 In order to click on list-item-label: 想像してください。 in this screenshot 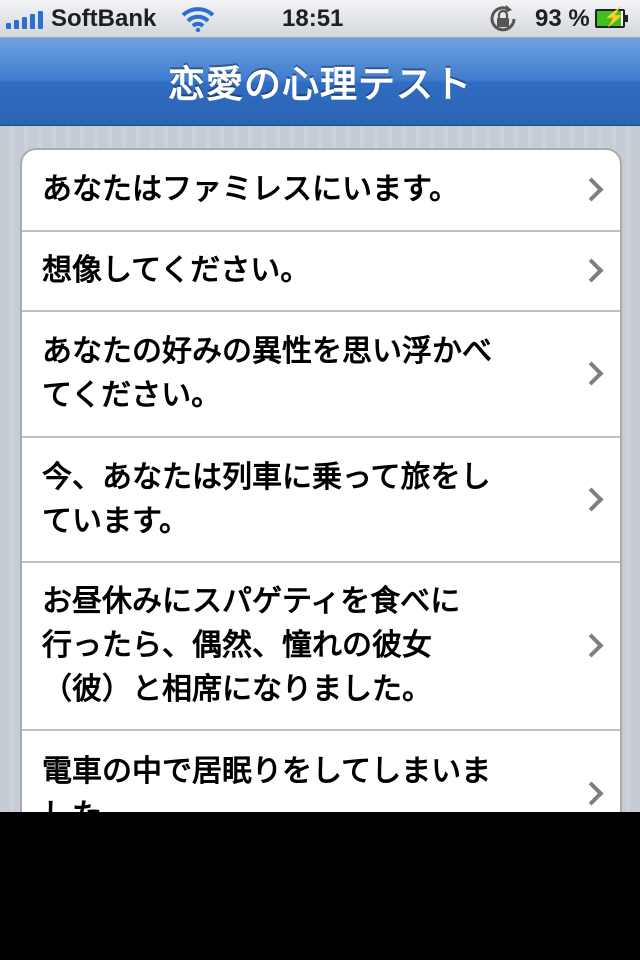, I will do `click(176, 270)`.